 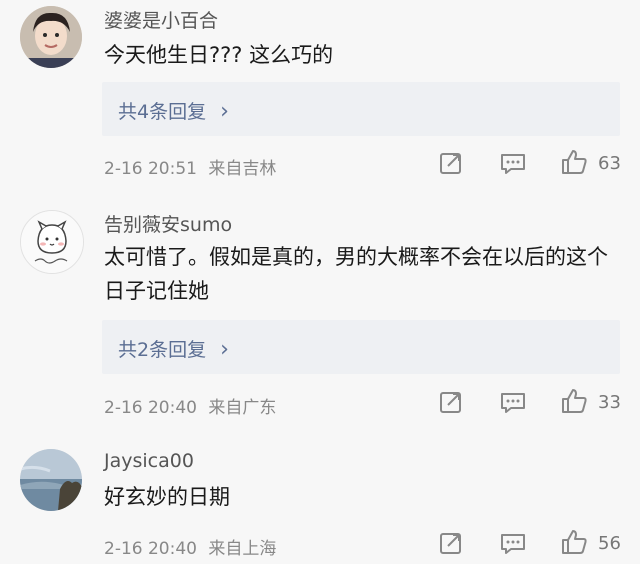 I want to click on username: Jaysica00, so click(x=149, y=461).